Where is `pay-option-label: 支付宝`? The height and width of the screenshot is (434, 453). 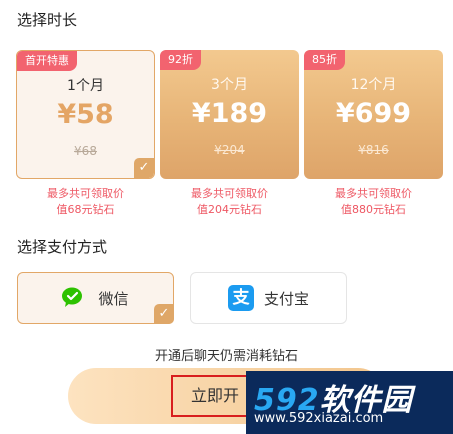 pay-option-label: 支付宝 is located at coordinates (286, 298).